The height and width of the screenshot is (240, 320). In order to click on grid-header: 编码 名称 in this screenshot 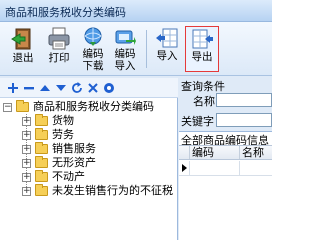, I will do `click(225, 152)`.